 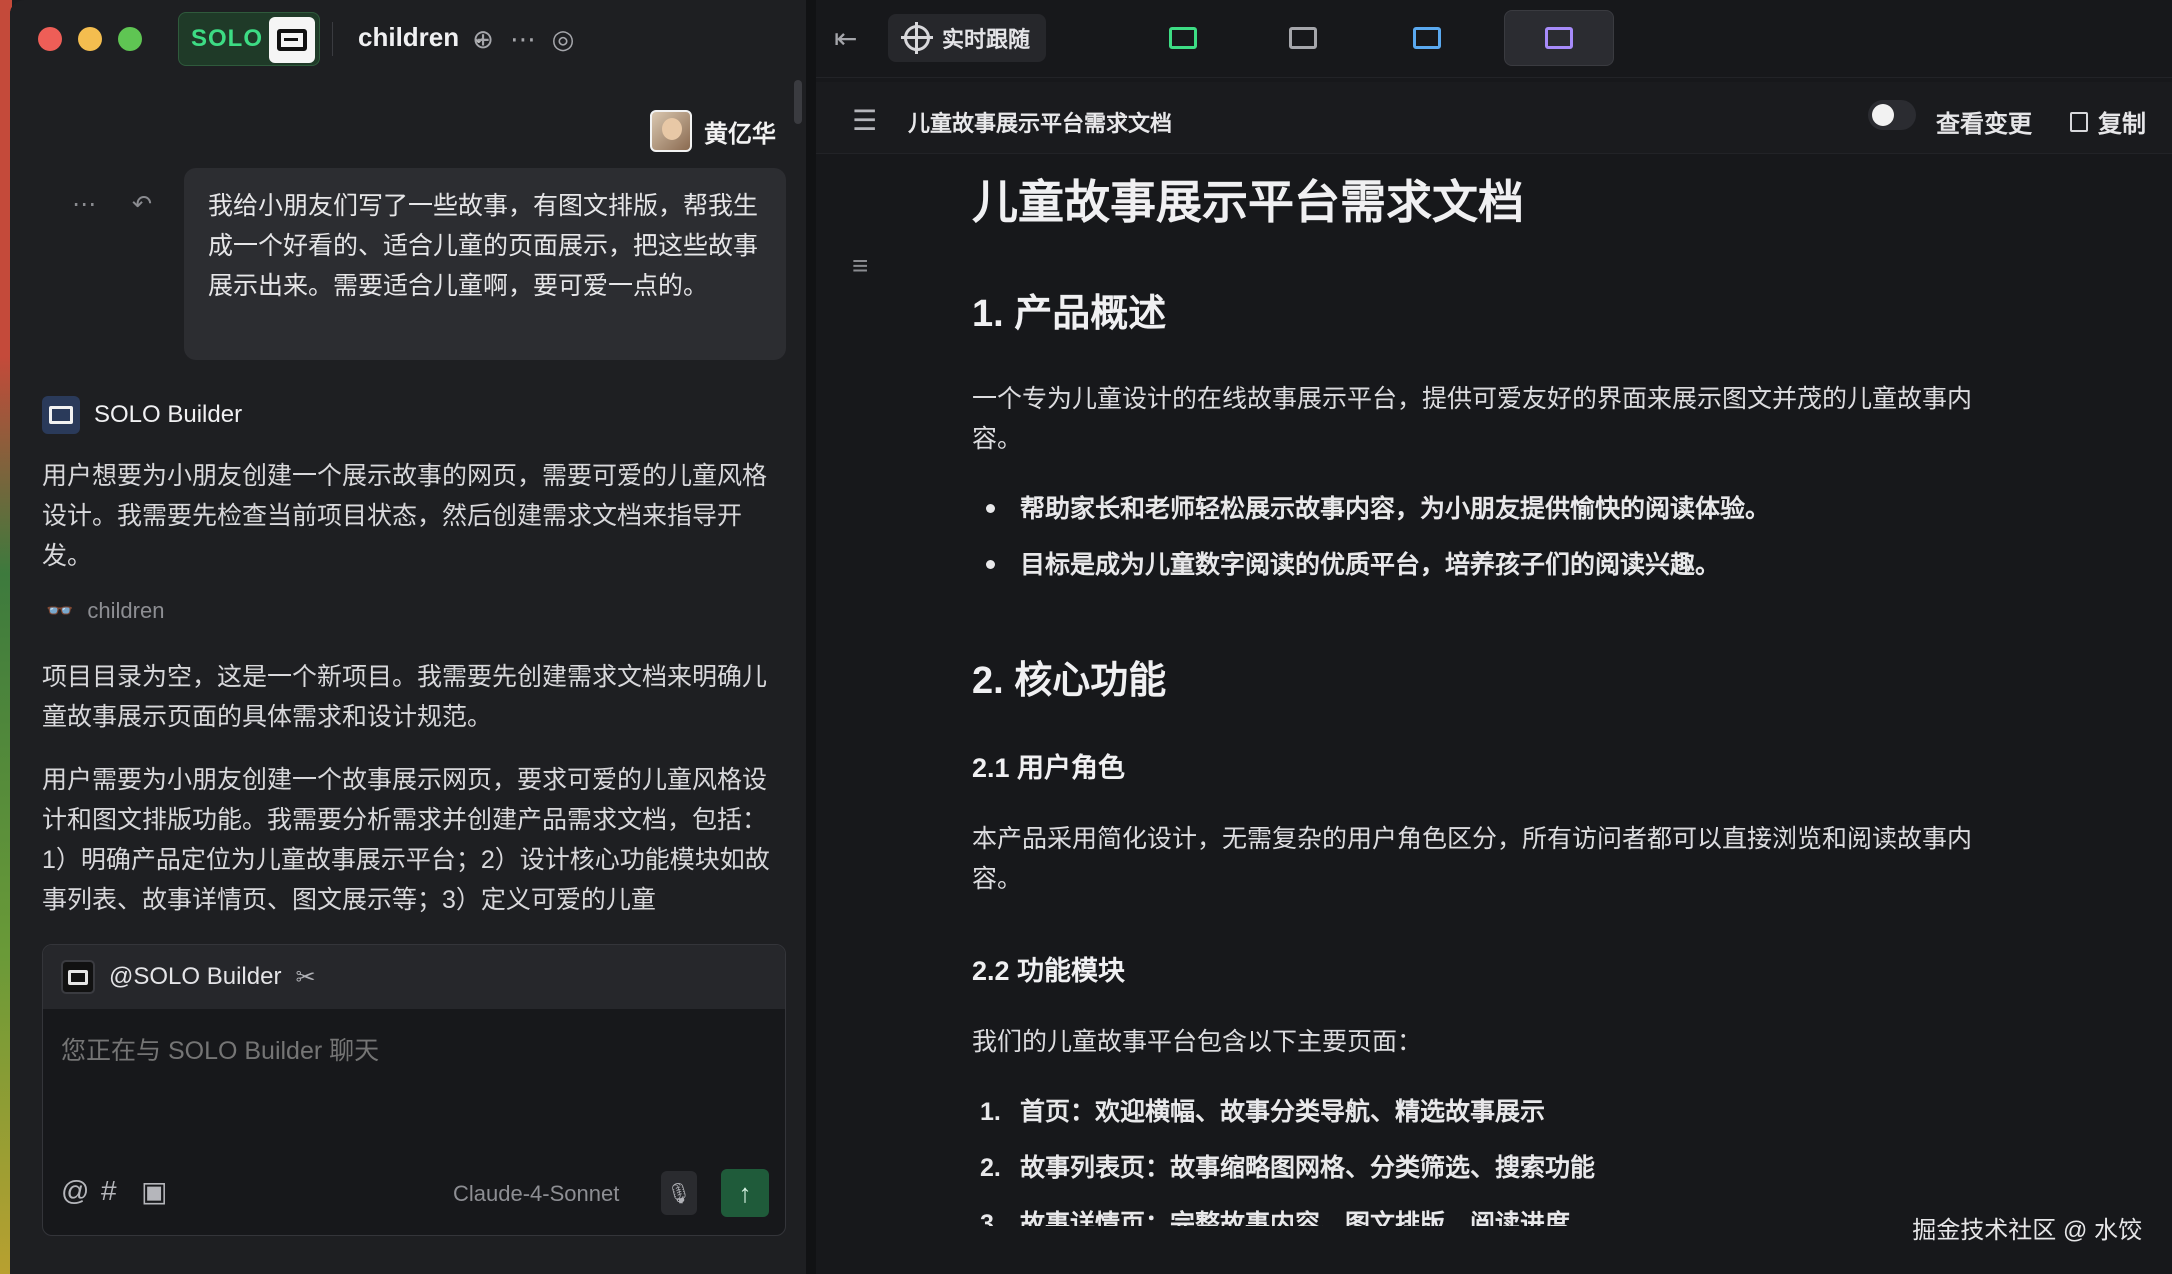 I want to click on agent-name: SOLO Builder, so click(x=168, y=414).